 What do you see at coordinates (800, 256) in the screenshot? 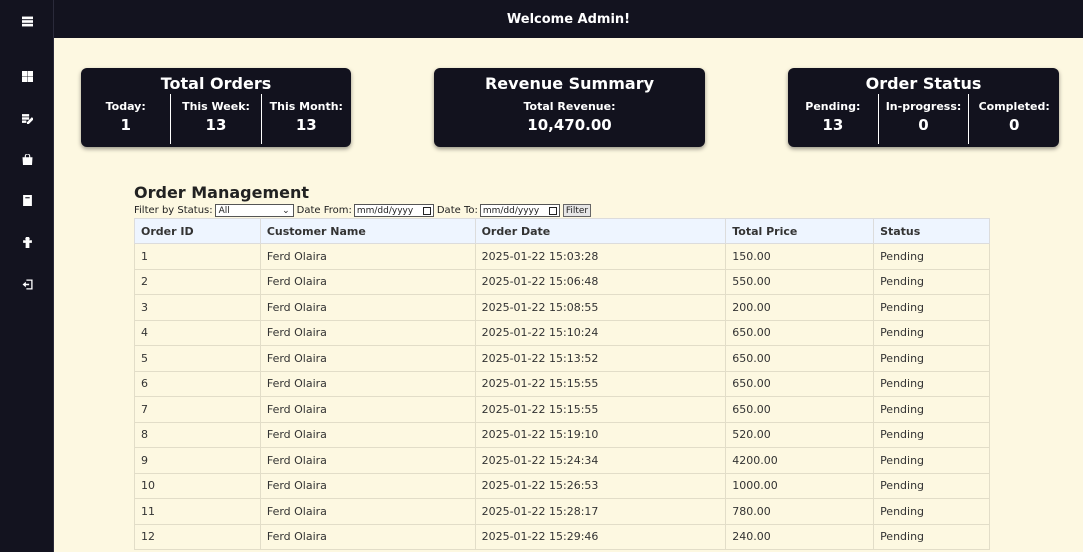
I see `total-price-cell: 150.00` at bounding box center [800, 256].